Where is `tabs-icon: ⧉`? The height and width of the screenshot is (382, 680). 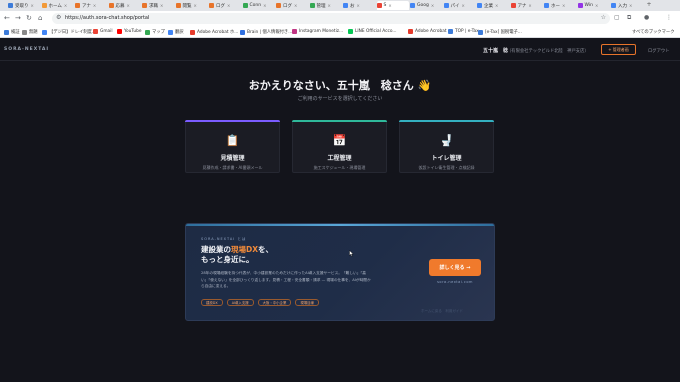 tabs-icon: ⧉ is located at coordinates (629, 18).